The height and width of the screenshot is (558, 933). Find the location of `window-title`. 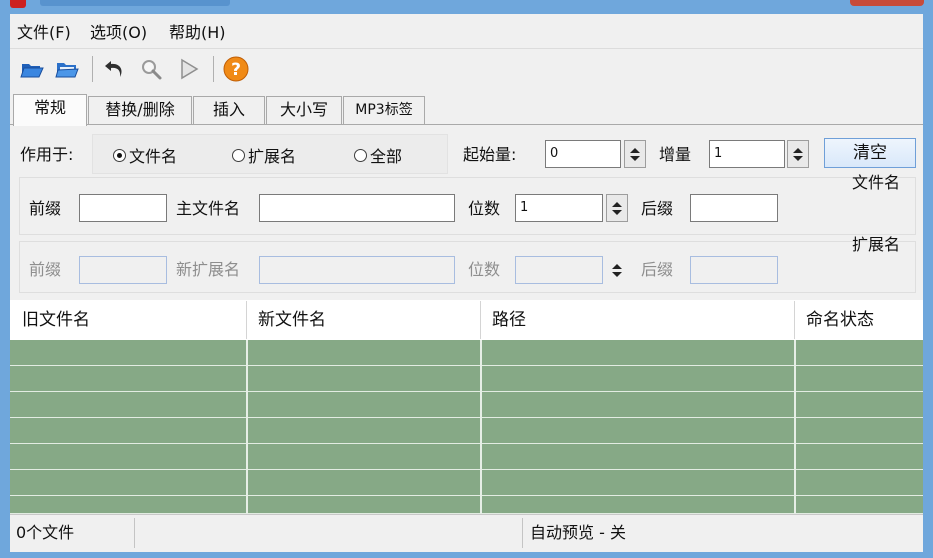

window-title is located at coordinates (135, 3).